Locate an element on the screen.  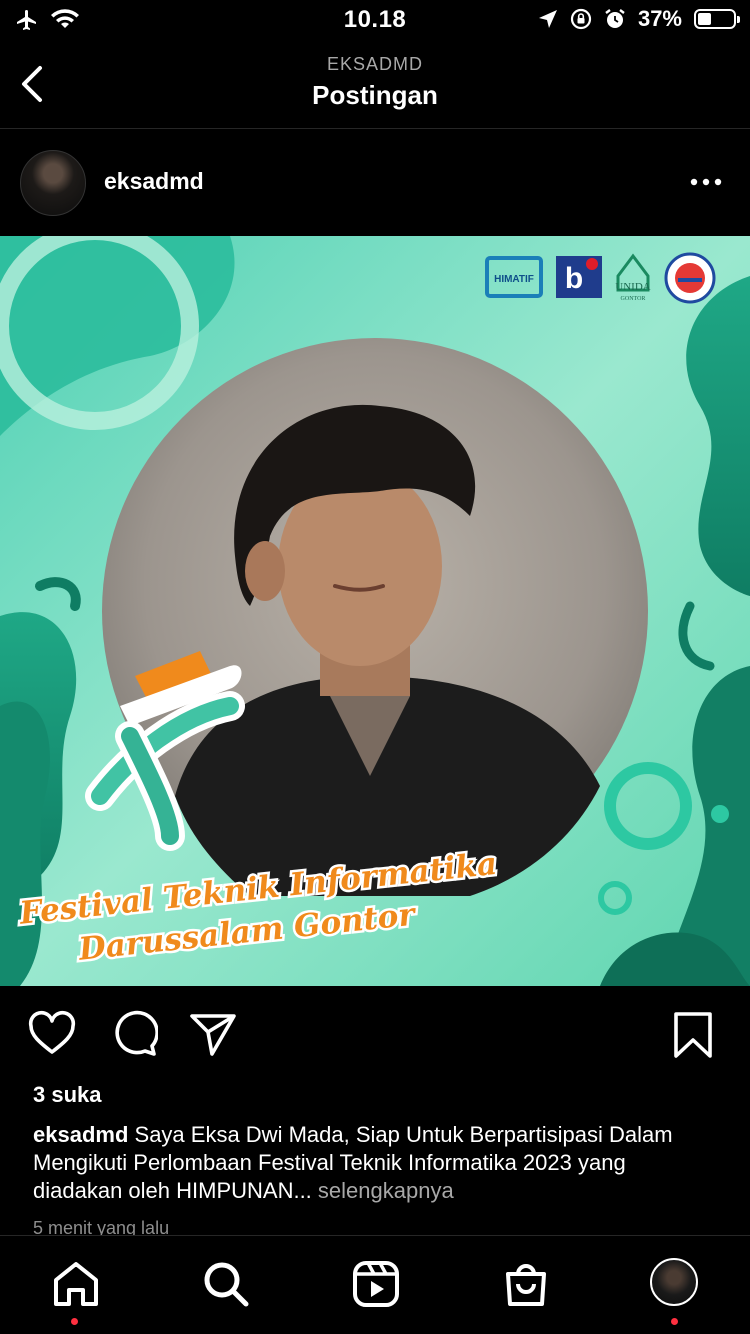
alarm-icon is located at coordinates (615, 18).